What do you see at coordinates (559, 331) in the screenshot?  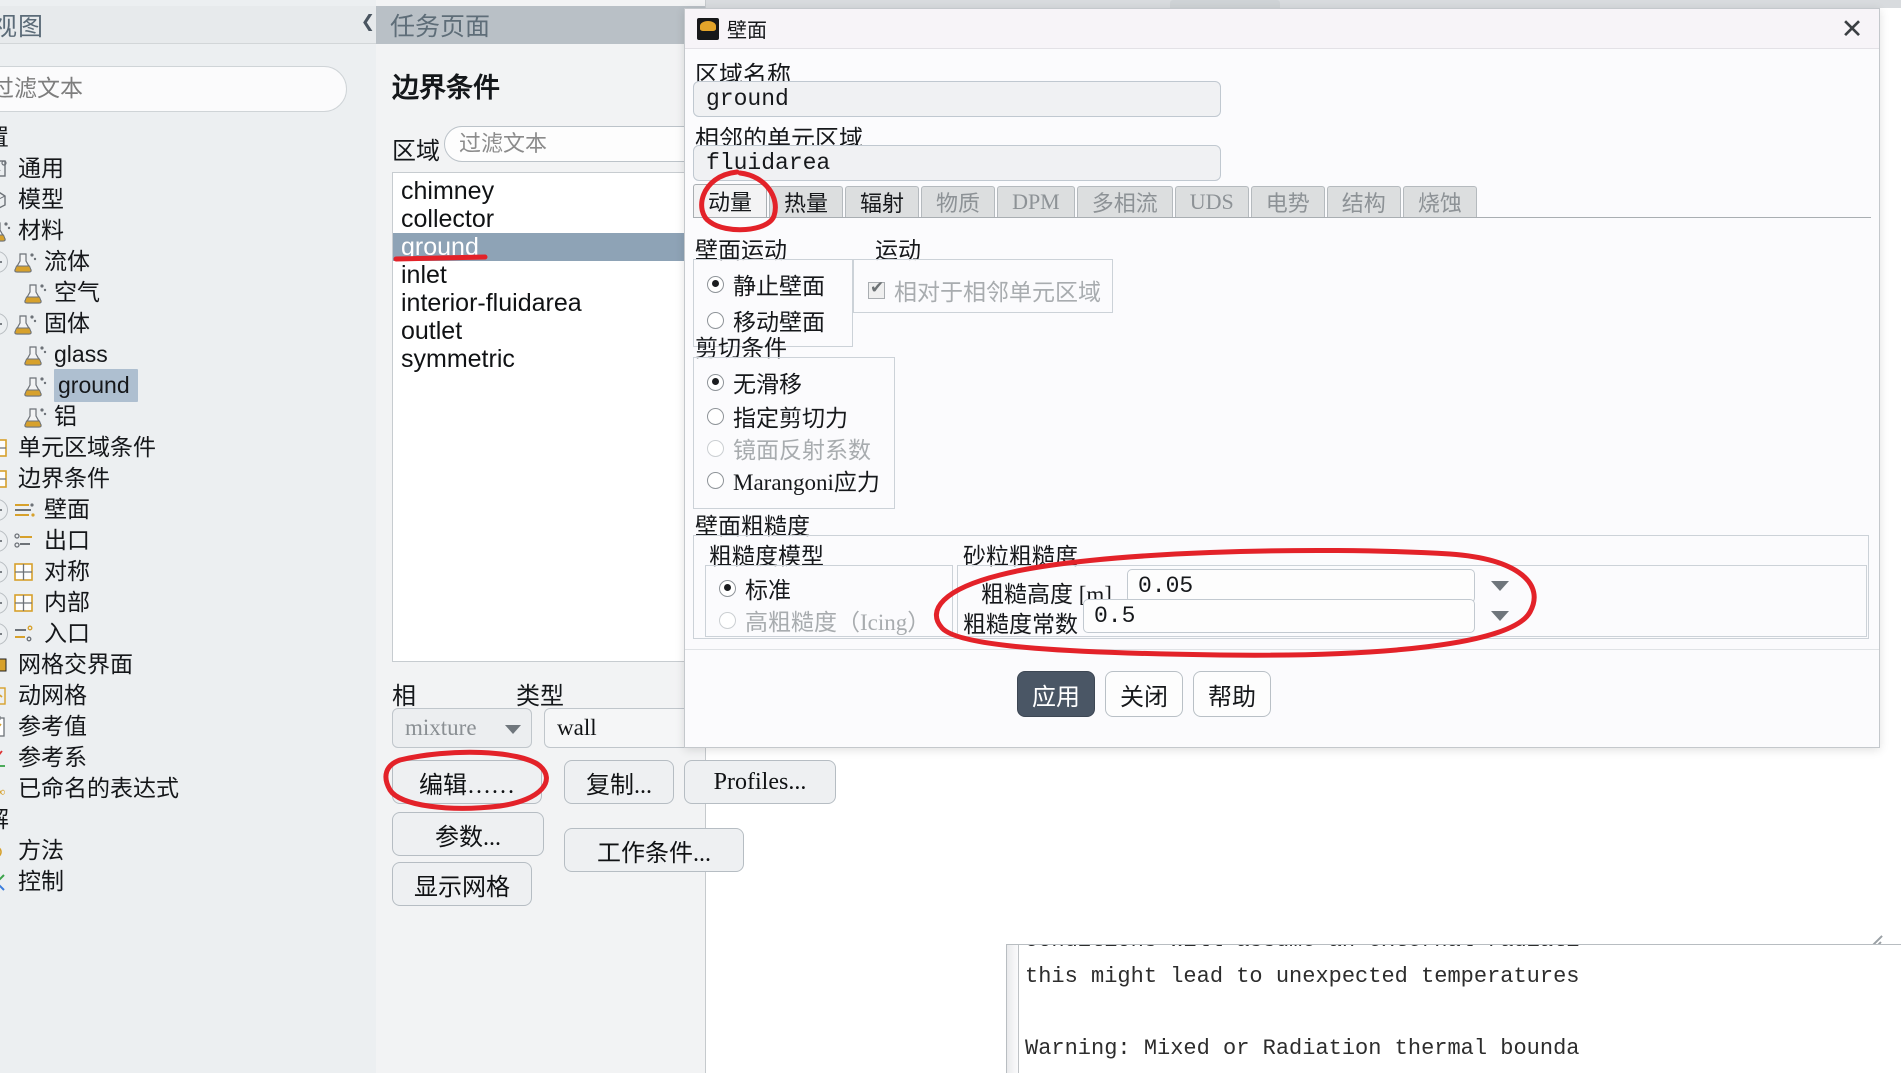 I see `zone-list-item: outlet` at bounding box center [559, 331].